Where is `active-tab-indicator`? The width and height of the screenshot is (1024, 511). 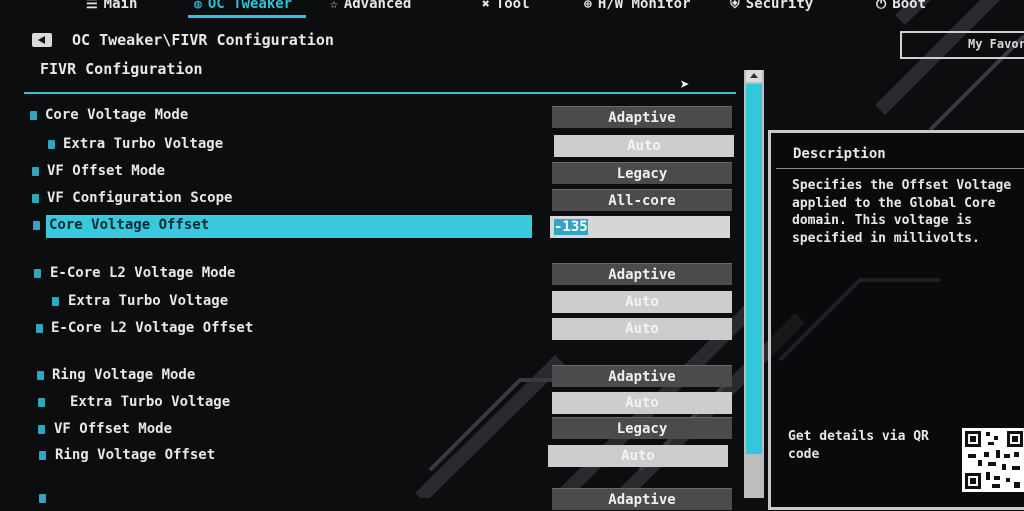 active-tab-indicator is located at coordinates (247, 16).